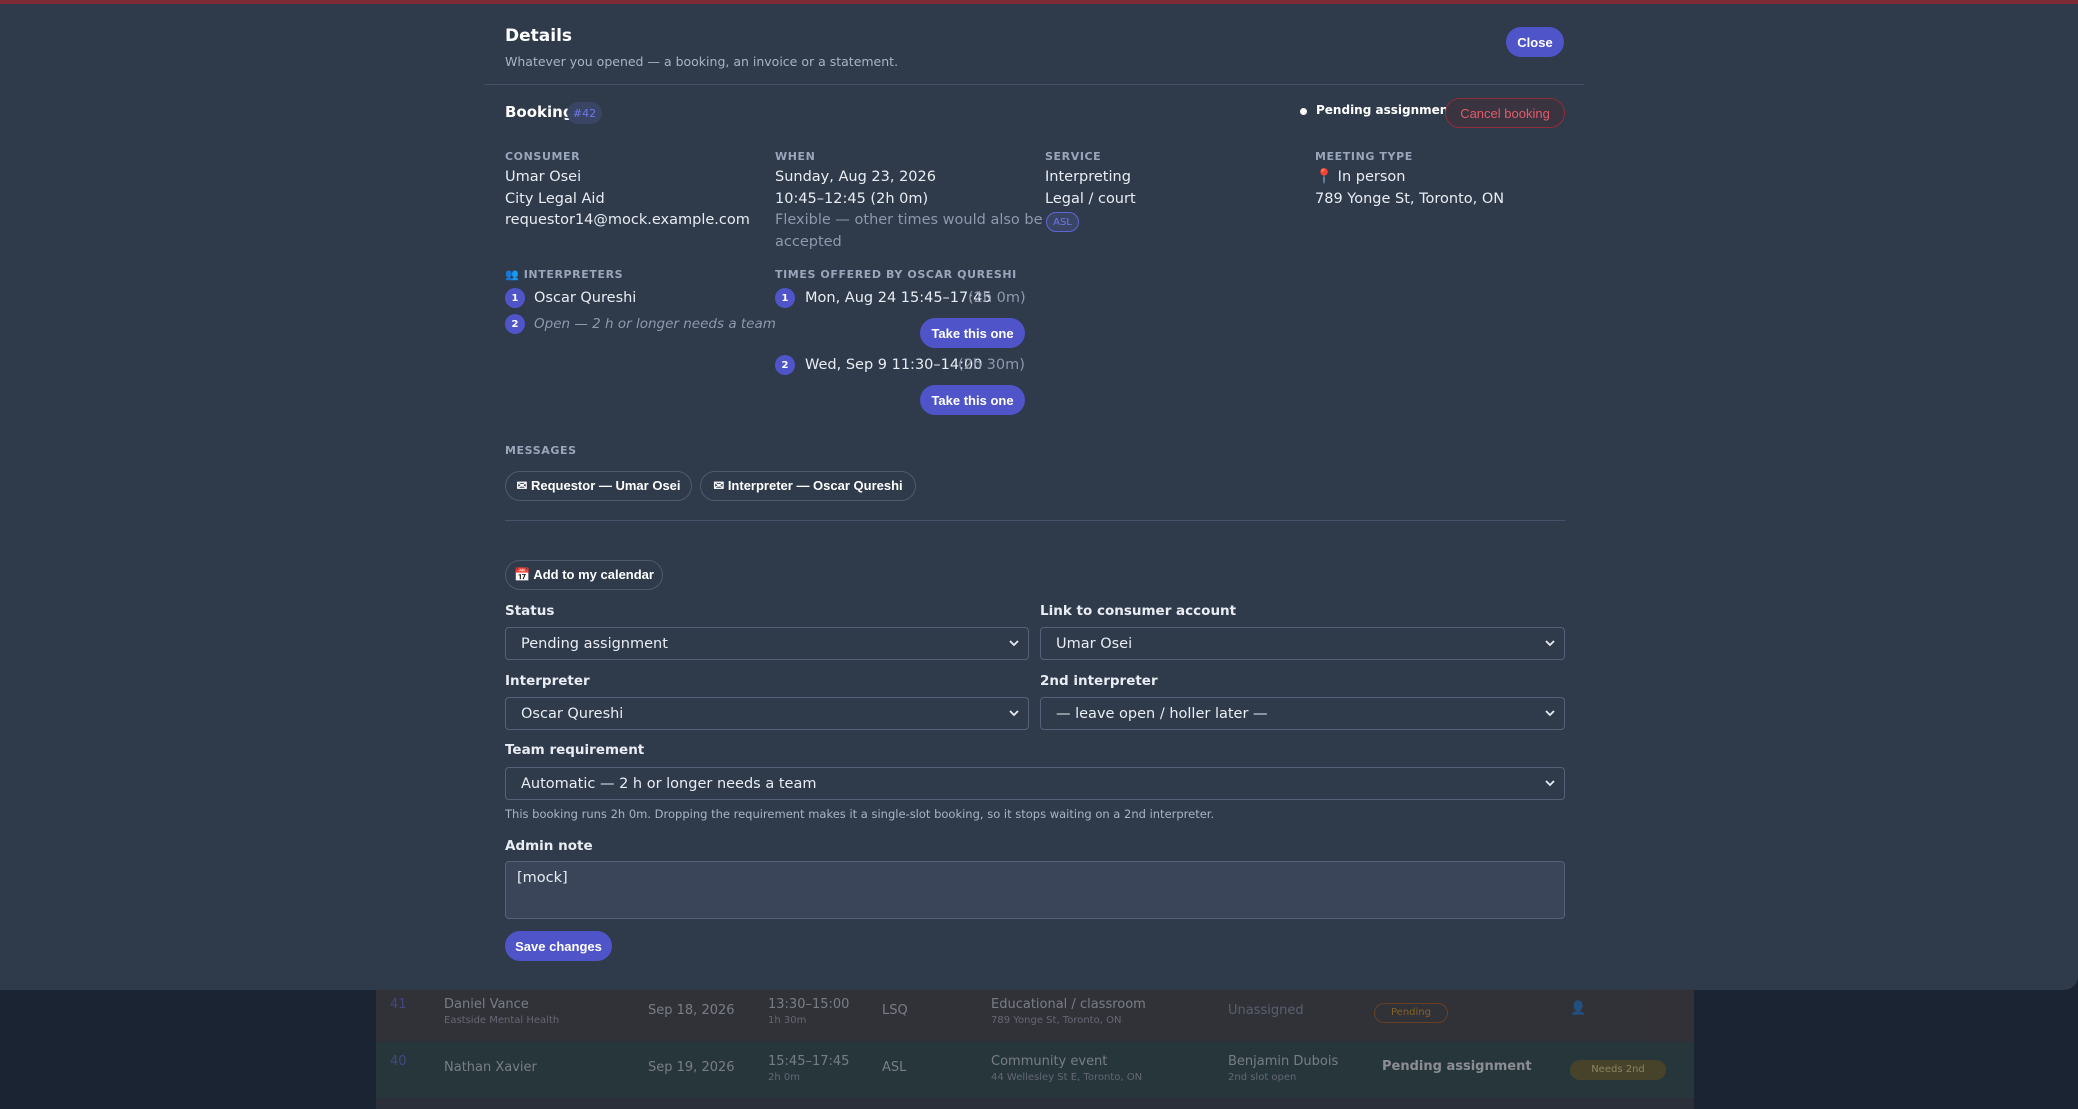 This screenshot has width=2078, height=1109. Describe the element at coordinates (398, 1004) in the screenshot. I see `row-id: 41` at that location.